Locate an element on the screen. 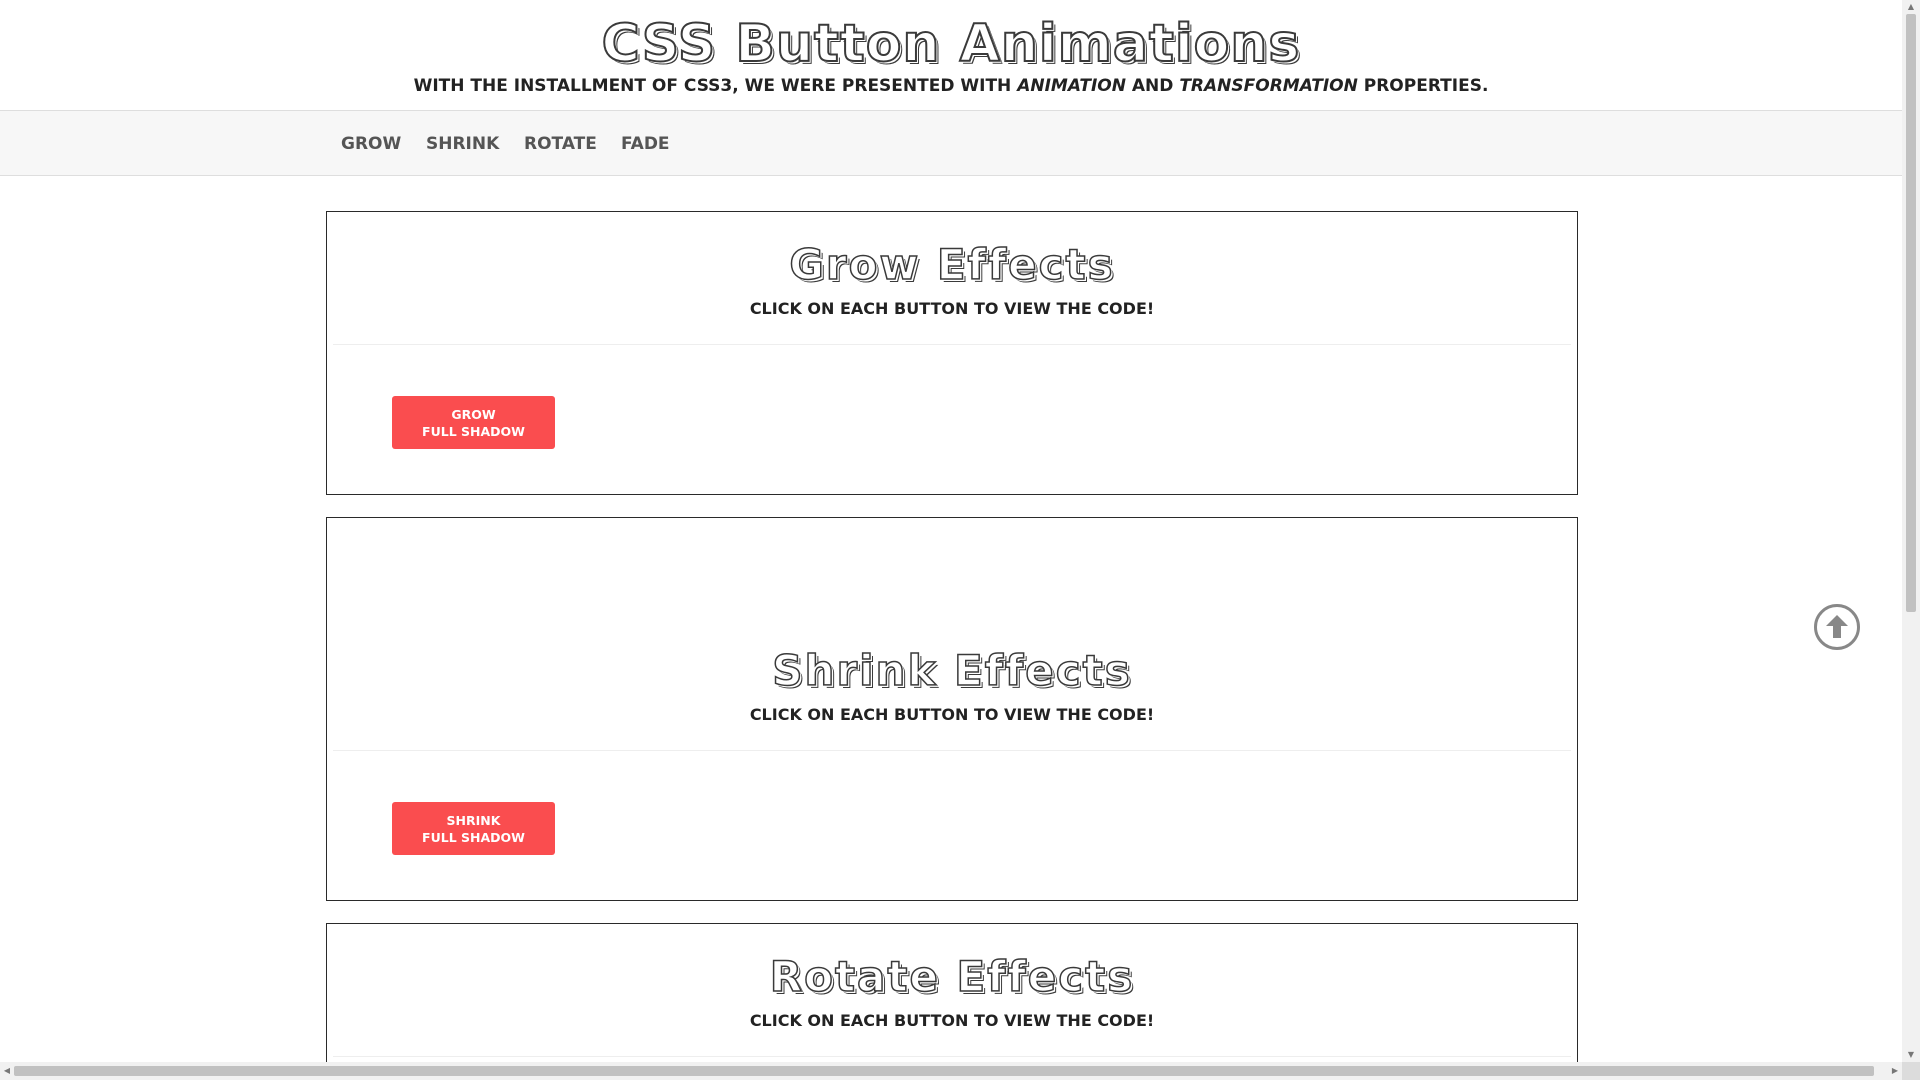  vertical-scrollbar: ▲ ▼ is located at coordinates (1911, 531).